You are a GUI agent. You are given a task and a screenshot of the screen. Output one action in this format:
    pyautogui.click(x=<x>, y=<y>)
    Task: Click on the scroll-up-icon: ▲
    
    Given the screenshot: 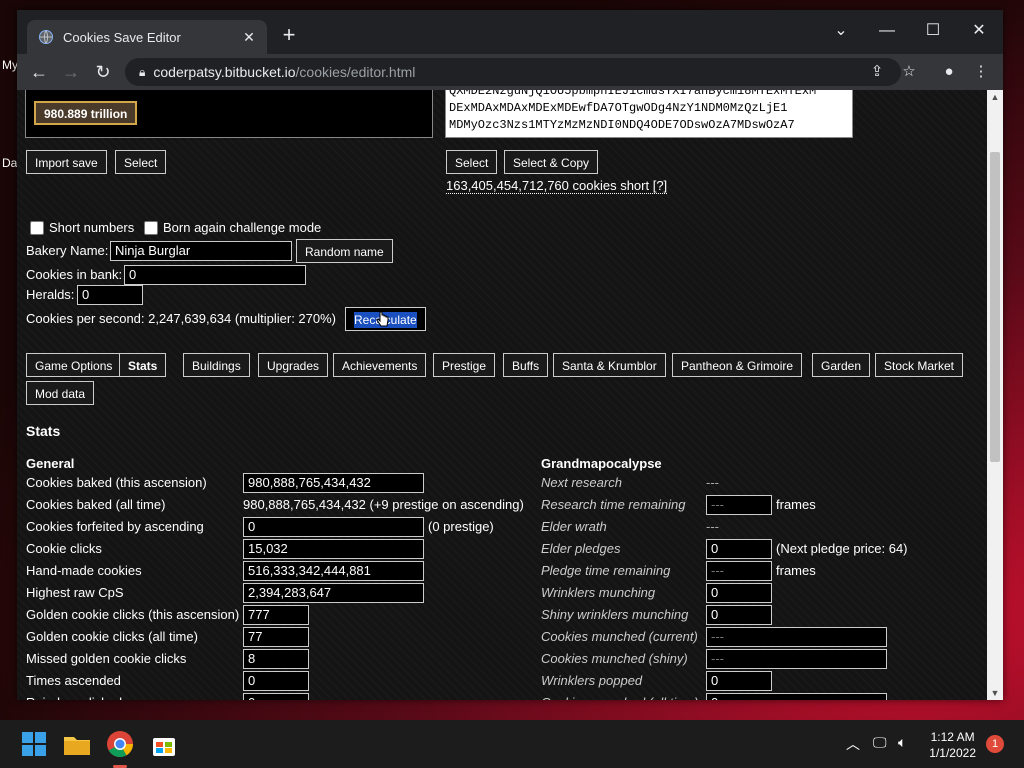 What is the action you would take?
    pyautogui.click(x=995, y=97)
    